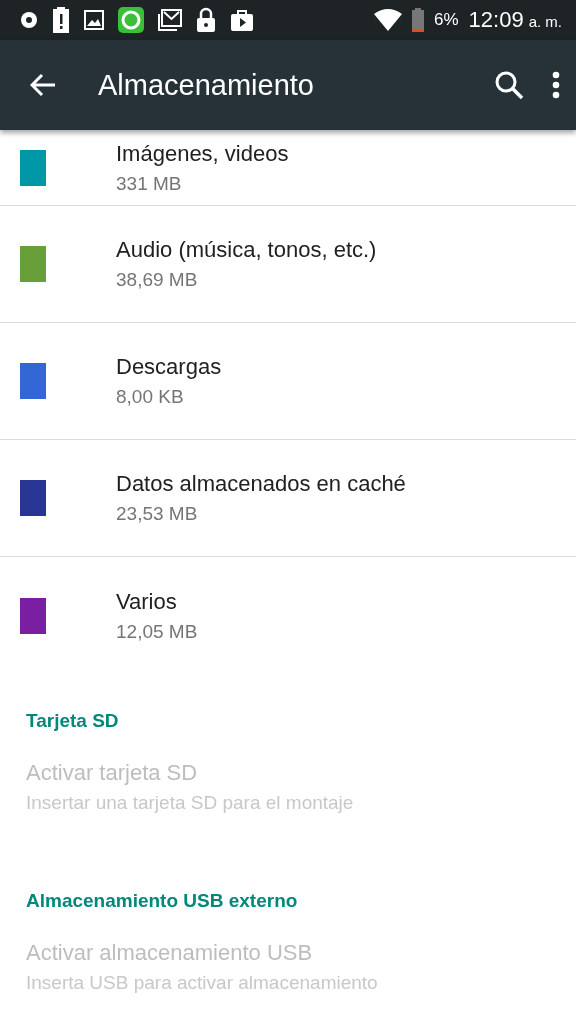 This screenshot has height=1024, width=576. I want to click on storage-item-size: 23,53 MB, so click(157, 514).